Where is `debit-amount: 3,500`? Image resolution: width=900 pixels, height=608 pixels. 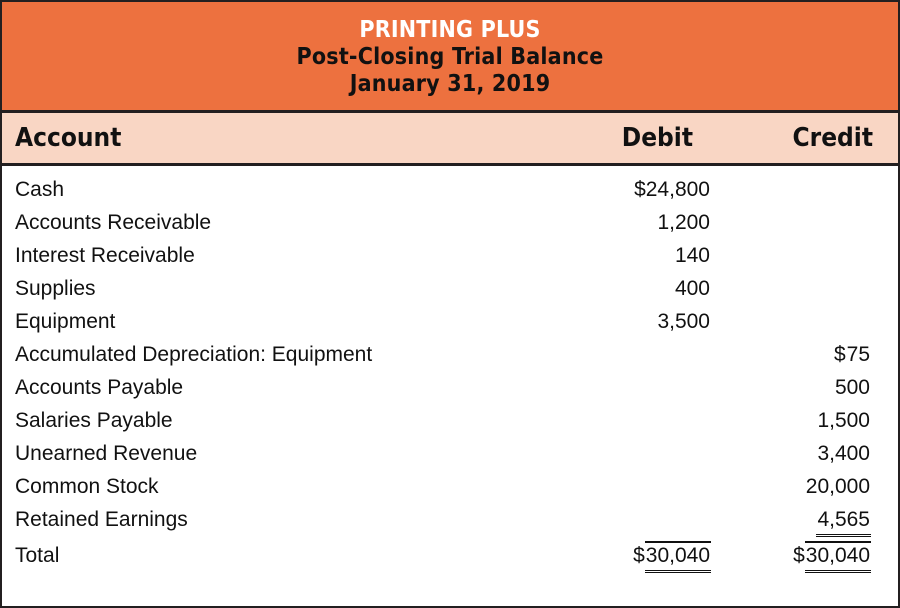 debit-amount: 3,500 is located at coordinates (596, 322).